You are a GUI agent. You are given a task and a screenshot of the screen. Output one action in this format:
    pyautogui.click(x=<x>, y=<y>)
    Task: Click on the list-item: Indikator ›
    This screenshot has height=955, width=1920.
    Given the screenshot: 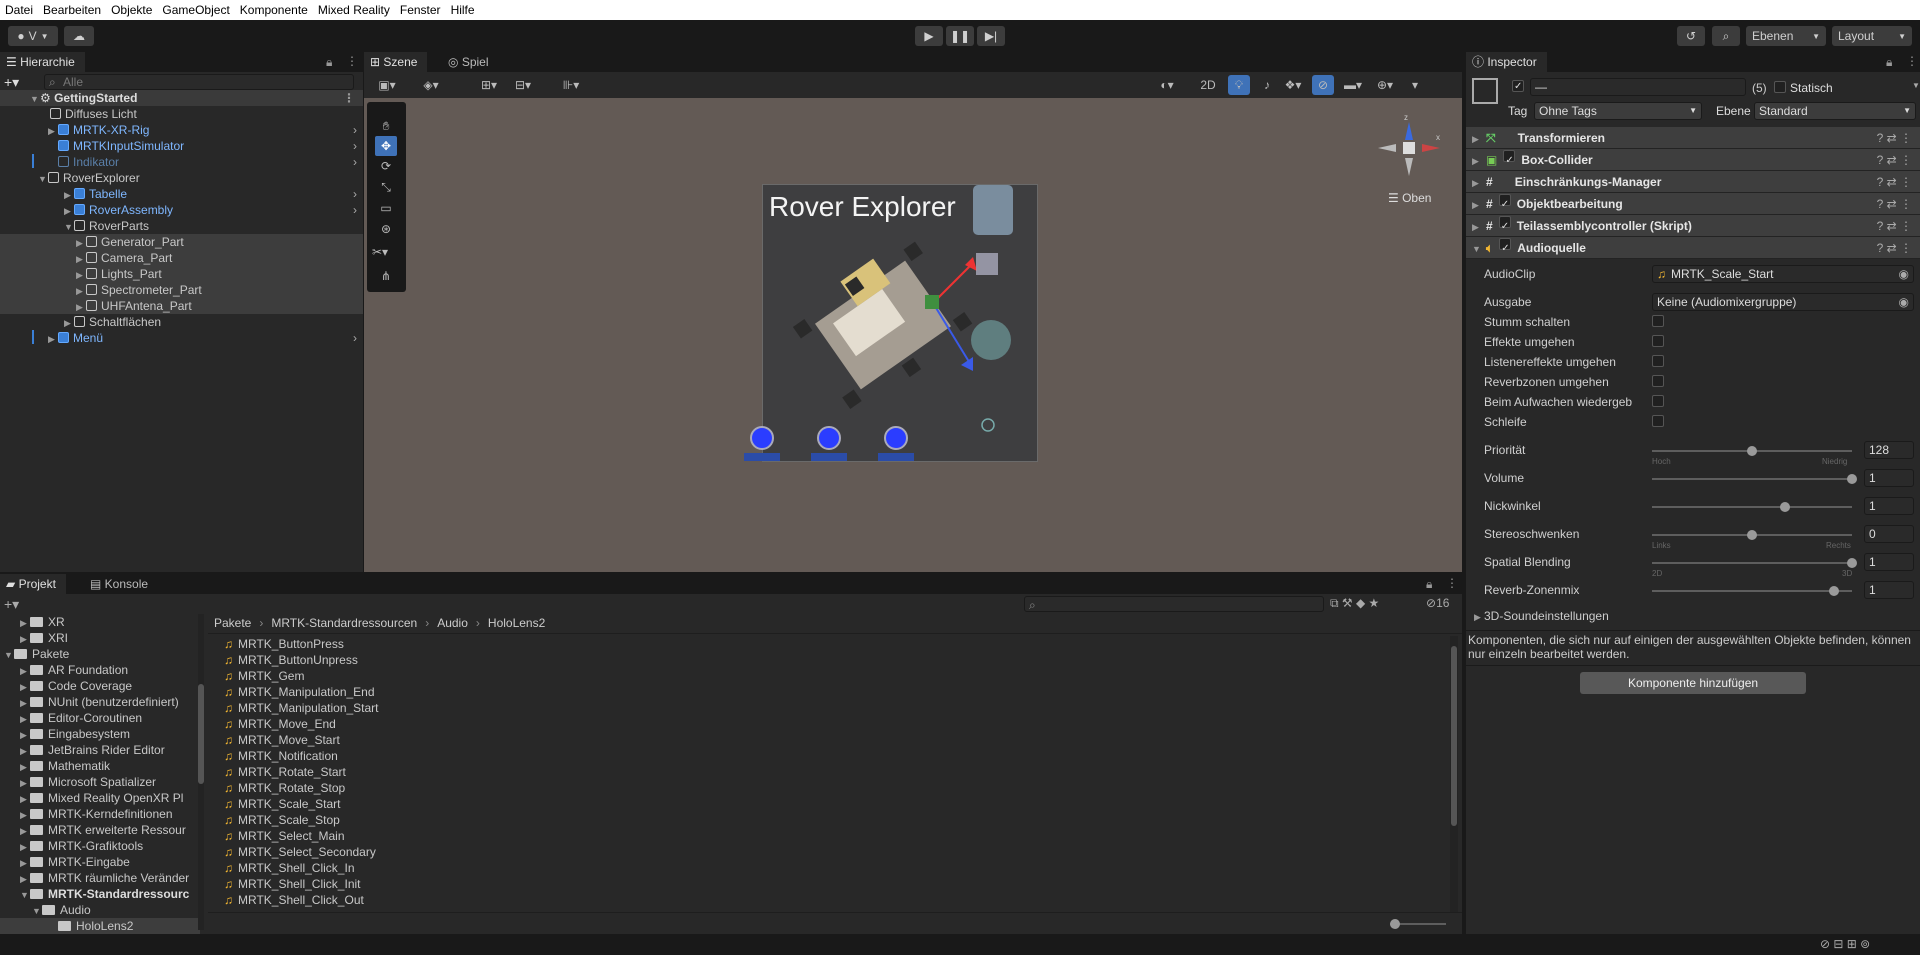 What is the action you would take?
    pyautogui.click(x=181, y=162)
    